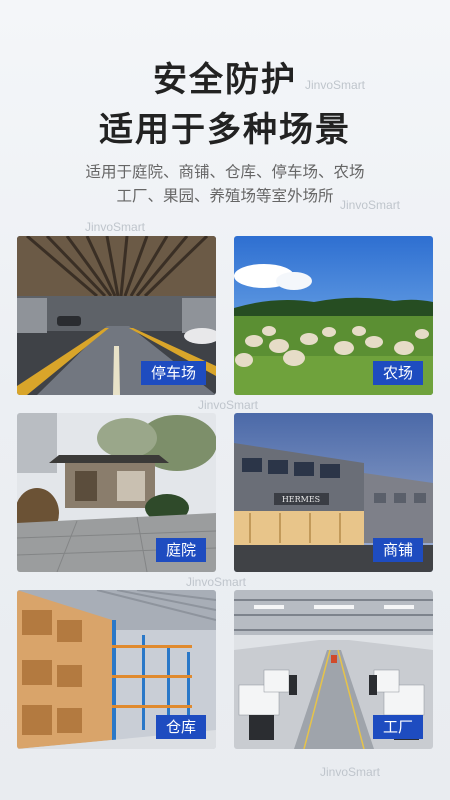 The width and height of the screenshot is (450, 800). What do you see at coordinates (225, 130) in the screenshot?
I see `page-title-line2: 适用于多种场景` at bounding box center [225, 130].